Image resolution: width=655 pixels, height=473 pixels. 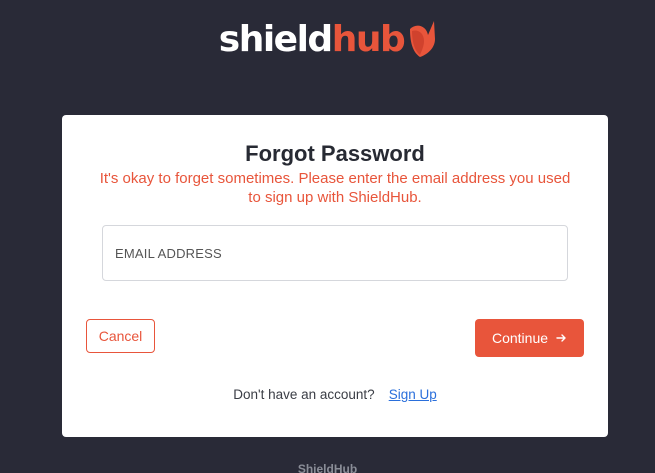 I want to click on footer-brand-text: ShieldHub, so click(x=327, y=467).